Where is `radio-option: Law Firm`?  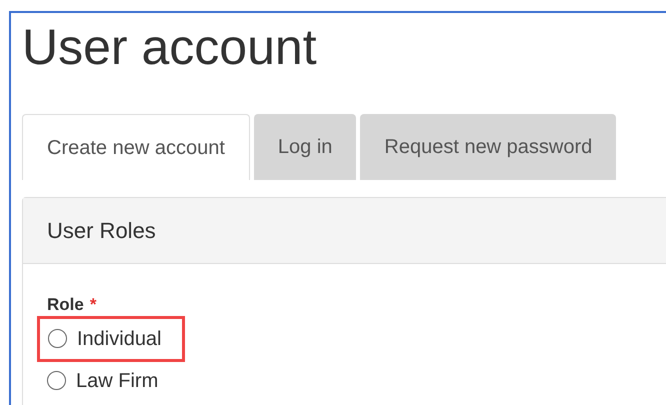
radio-option: Law Firm is located at coordinates (102, 380).